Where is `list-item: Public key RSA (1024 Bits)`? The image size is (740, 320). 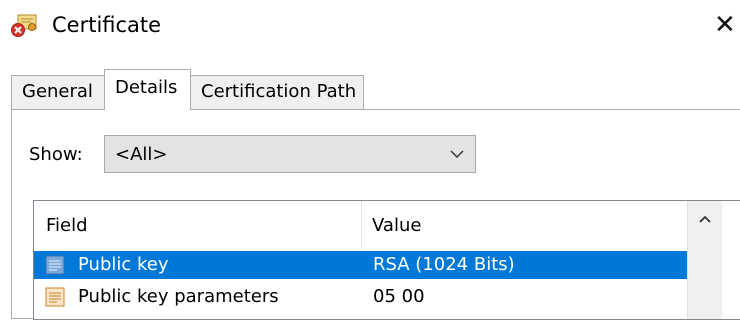 list-item: Public key RSA (1024 Bits) is located at coordinates (360, 265).